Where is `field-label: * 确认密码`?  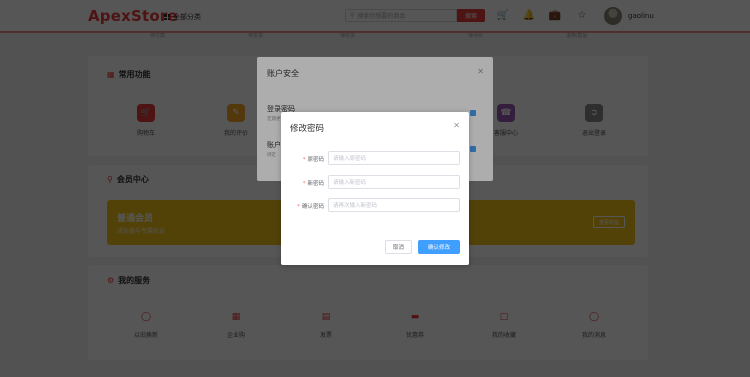
field-label: * 确认密码 is located at coordinates (310, 207).